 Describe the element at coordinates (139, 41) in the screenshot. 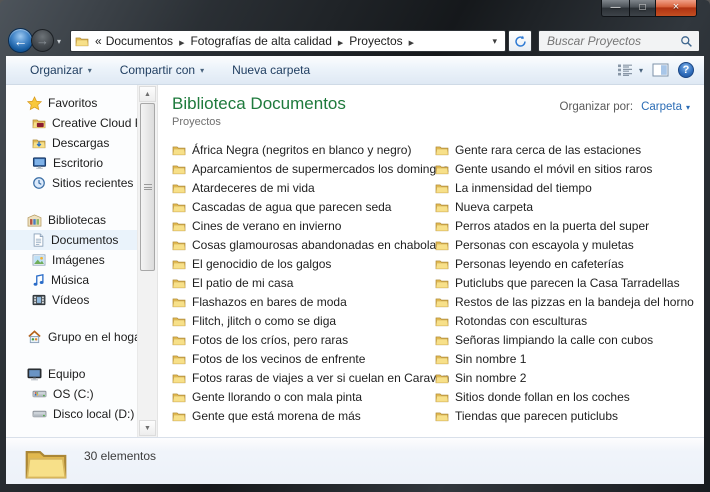

I see `breadcrumb-item: Documentos` at that location.